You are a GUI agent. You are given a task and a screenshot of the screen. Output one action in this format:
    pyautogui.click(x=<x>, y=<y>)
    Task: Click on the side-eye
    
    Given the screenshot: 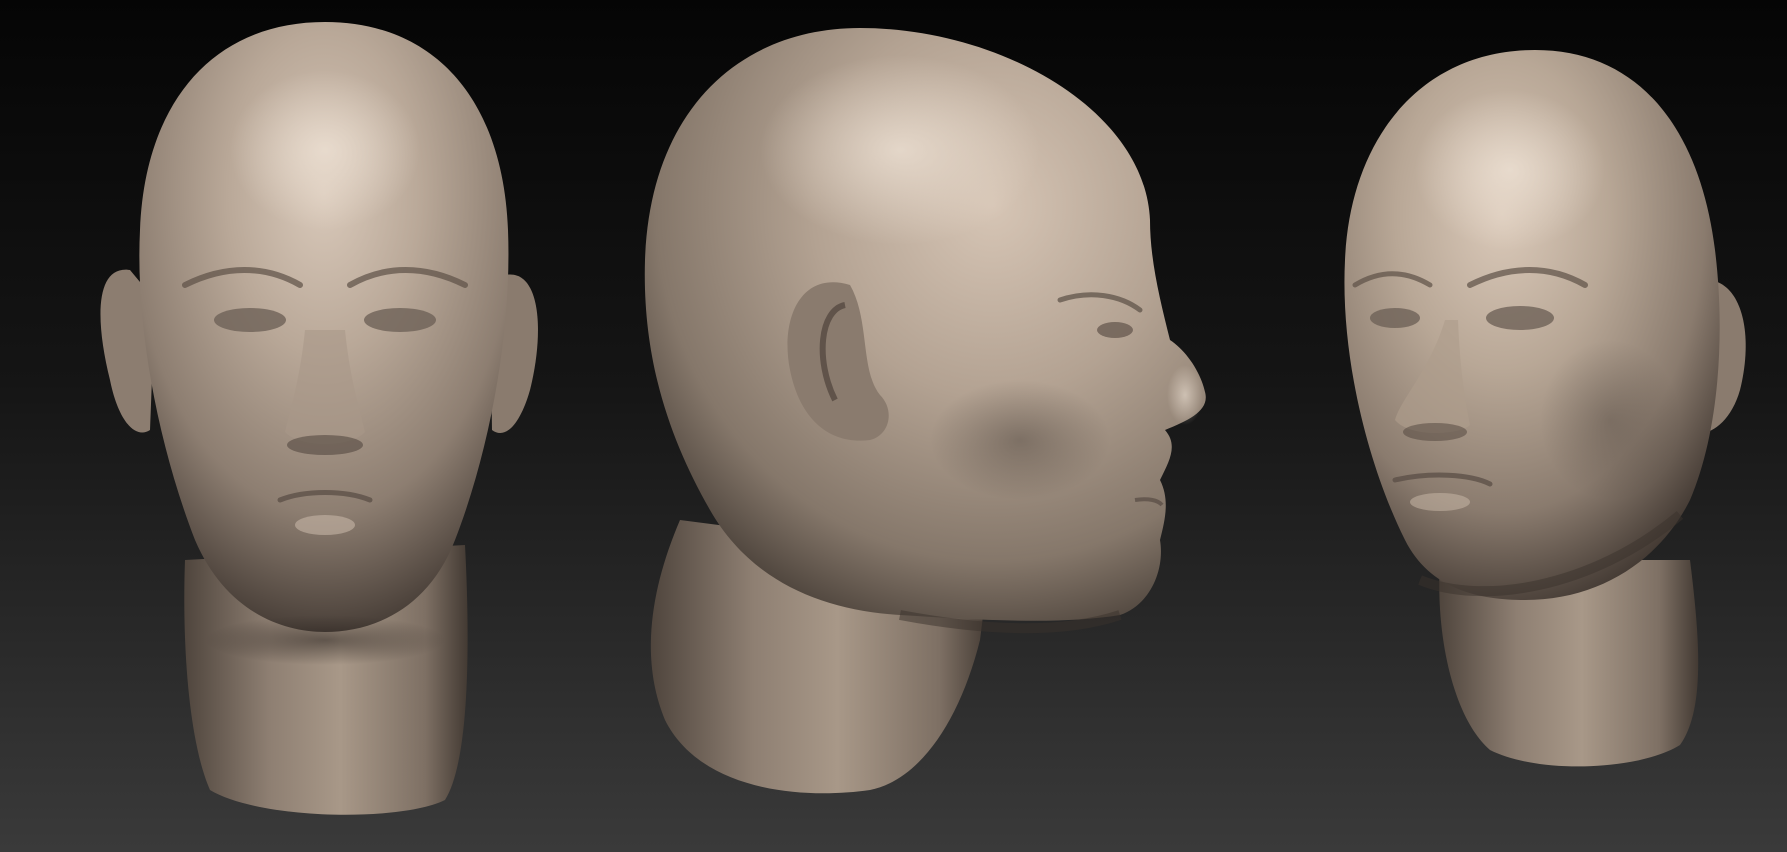 What is the action you would take?
    pyautogui.click(x=1115, y=330)
    